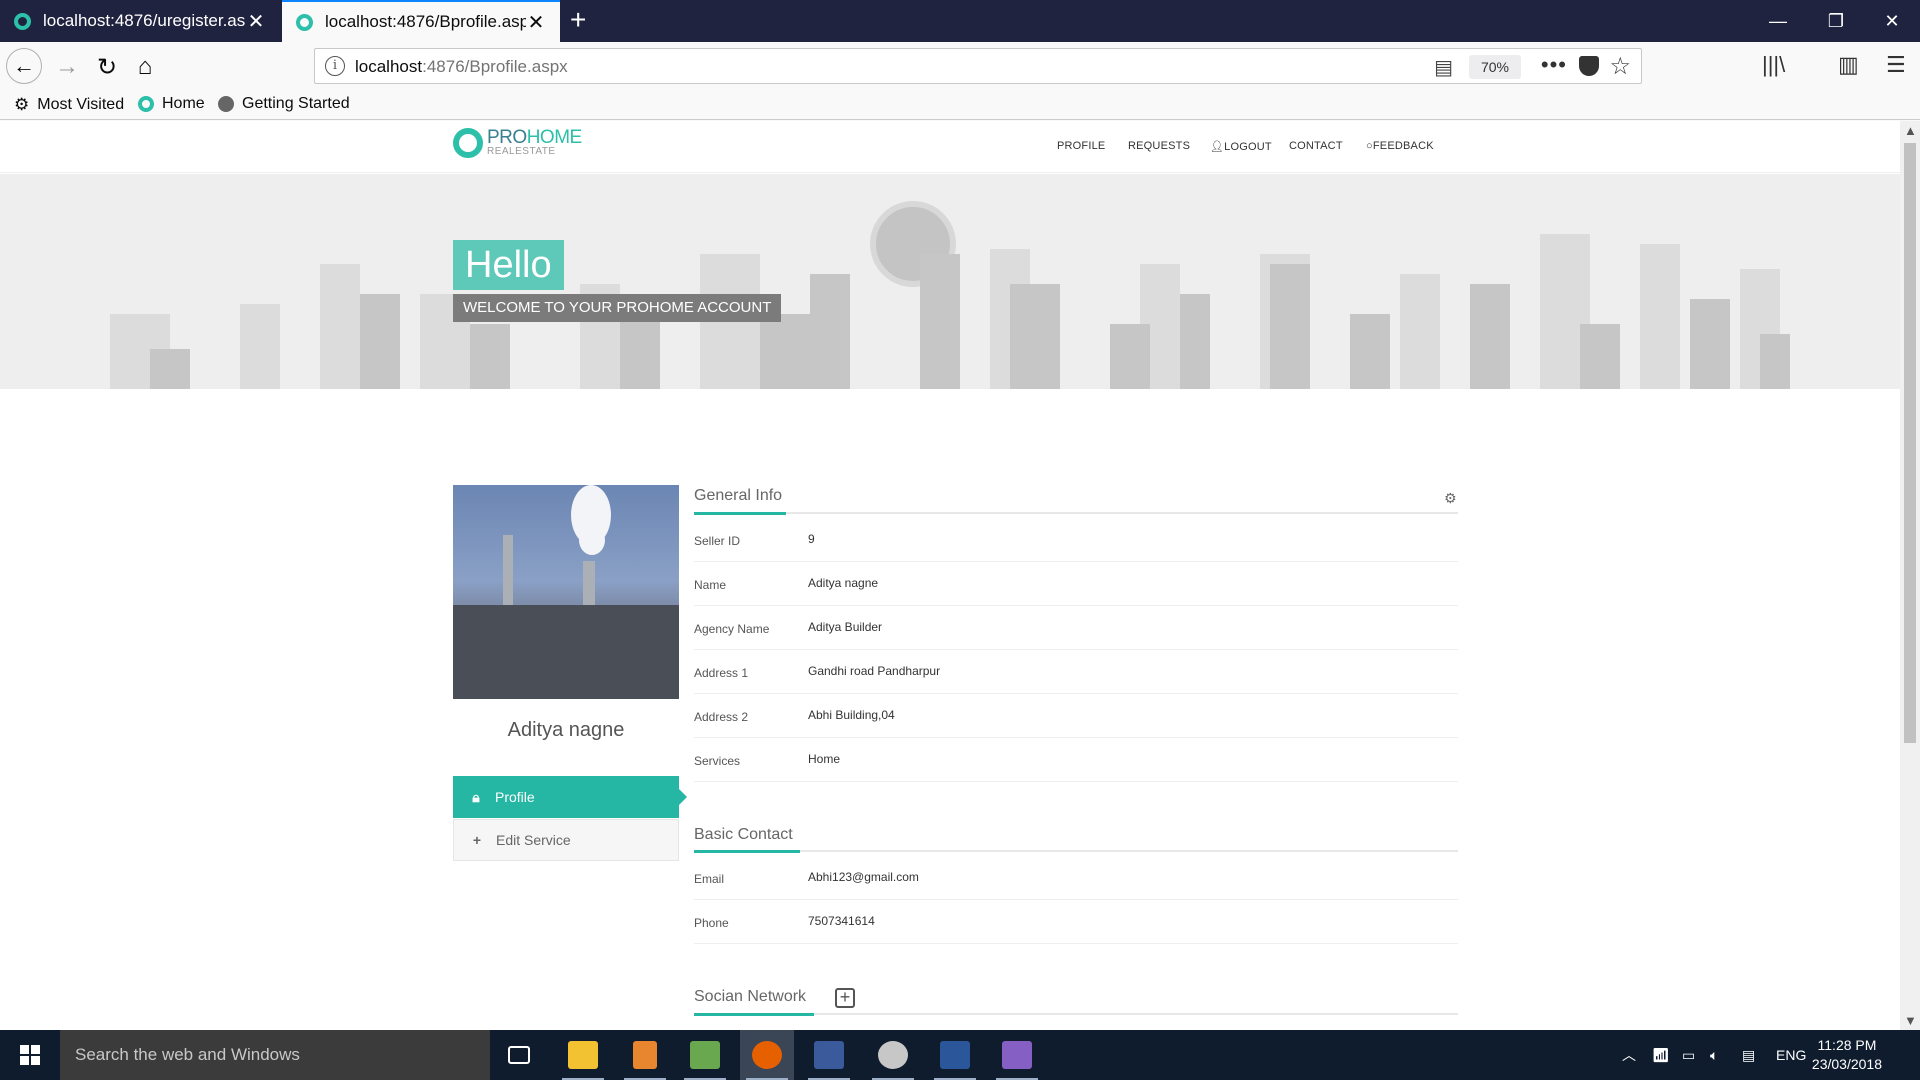 Image resolution: width=1920 pixels, height=1080 pixels. I want to click on home-button: ⌂, so click(145, 67).